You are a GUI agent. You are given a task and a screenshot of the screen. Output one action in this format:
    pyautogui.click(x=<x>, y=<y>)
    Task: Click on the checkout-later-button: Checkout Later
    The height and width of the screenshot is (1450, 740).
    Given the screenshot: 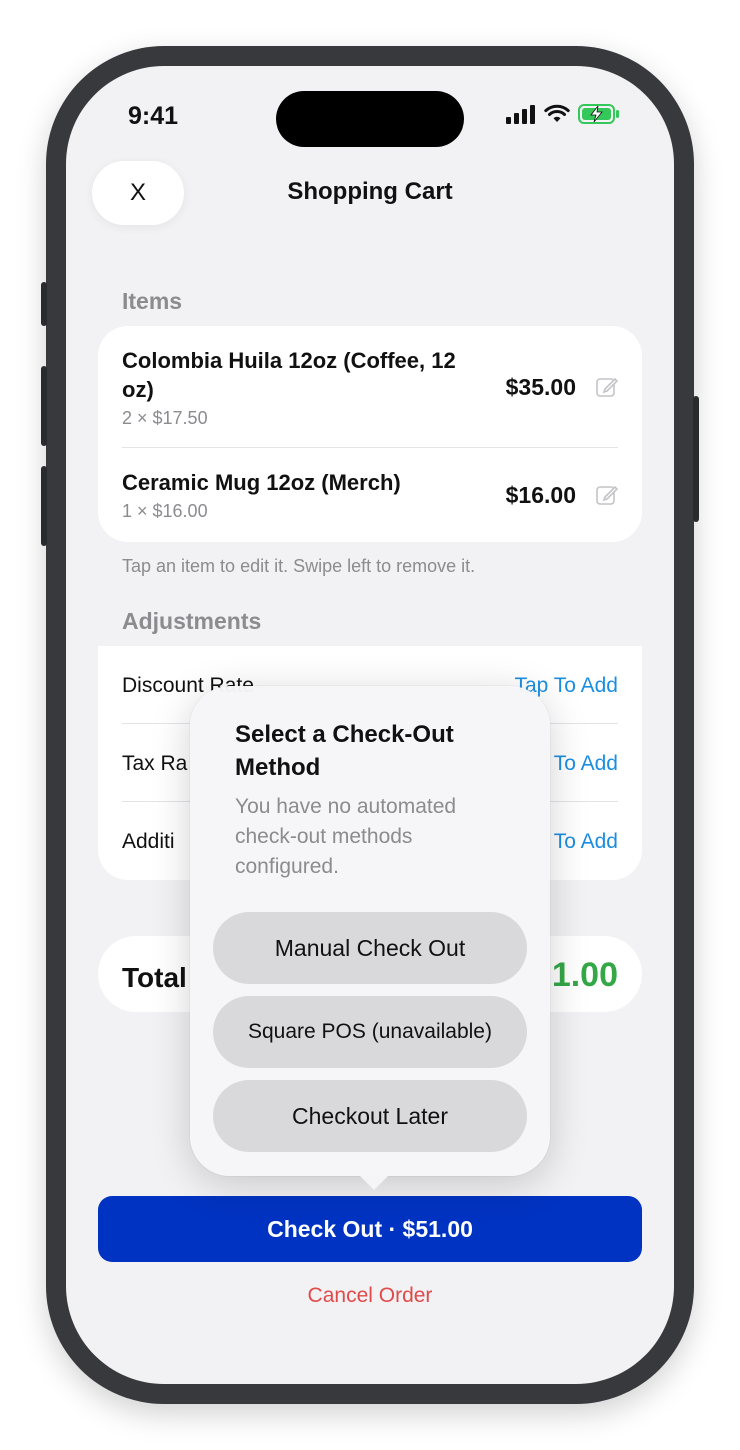 What is the action you would take?
    pyautogui.click(x=370, y=1116)
    